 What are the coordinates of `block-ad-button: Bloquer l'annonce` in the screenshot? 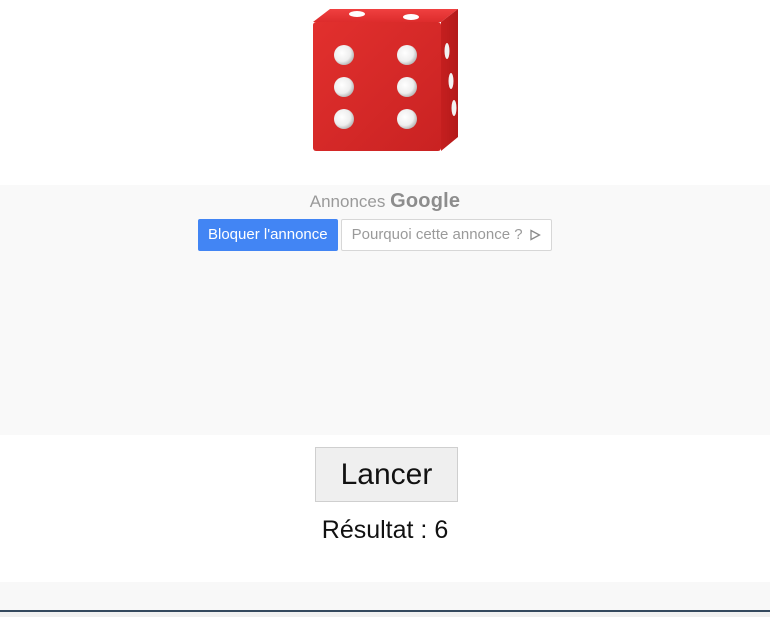 It's located at (268, 235).